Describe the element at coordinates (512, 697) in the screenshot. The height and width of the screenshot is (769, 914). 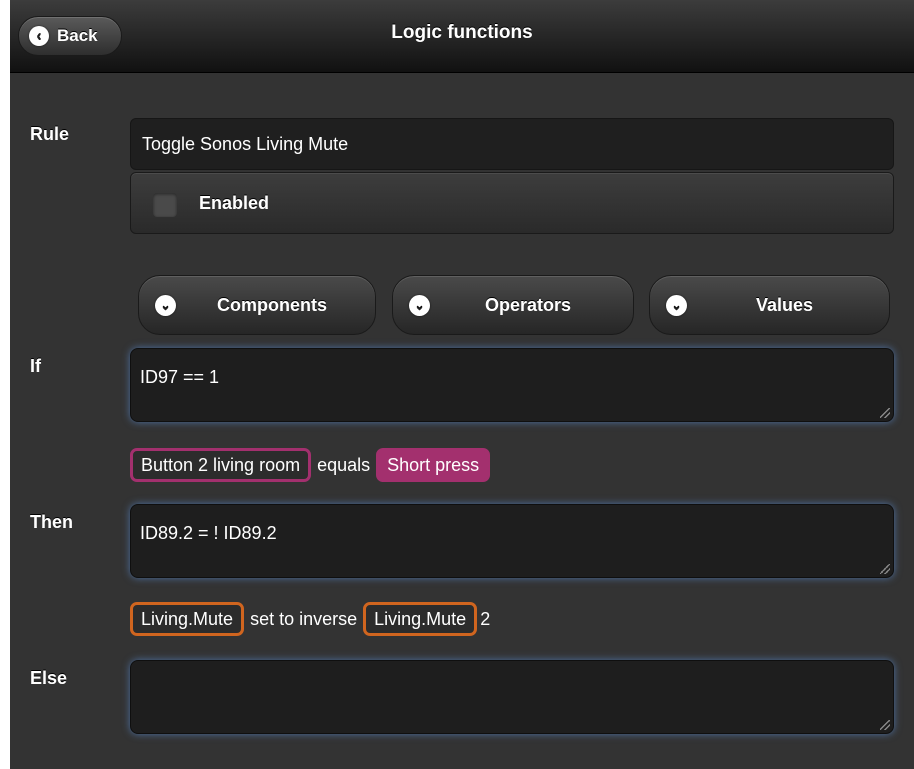
I see `else-expression-textarea` at that location.